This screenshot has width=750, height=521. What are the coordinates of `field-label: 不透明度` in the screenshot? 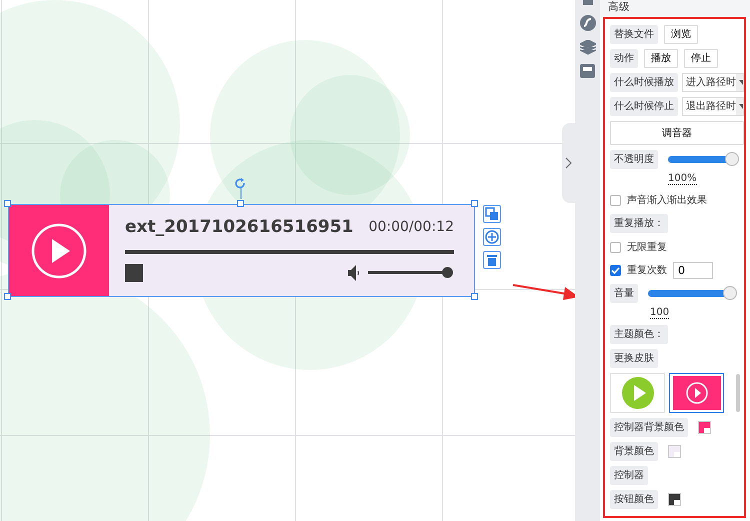 It's located at (634, 159).